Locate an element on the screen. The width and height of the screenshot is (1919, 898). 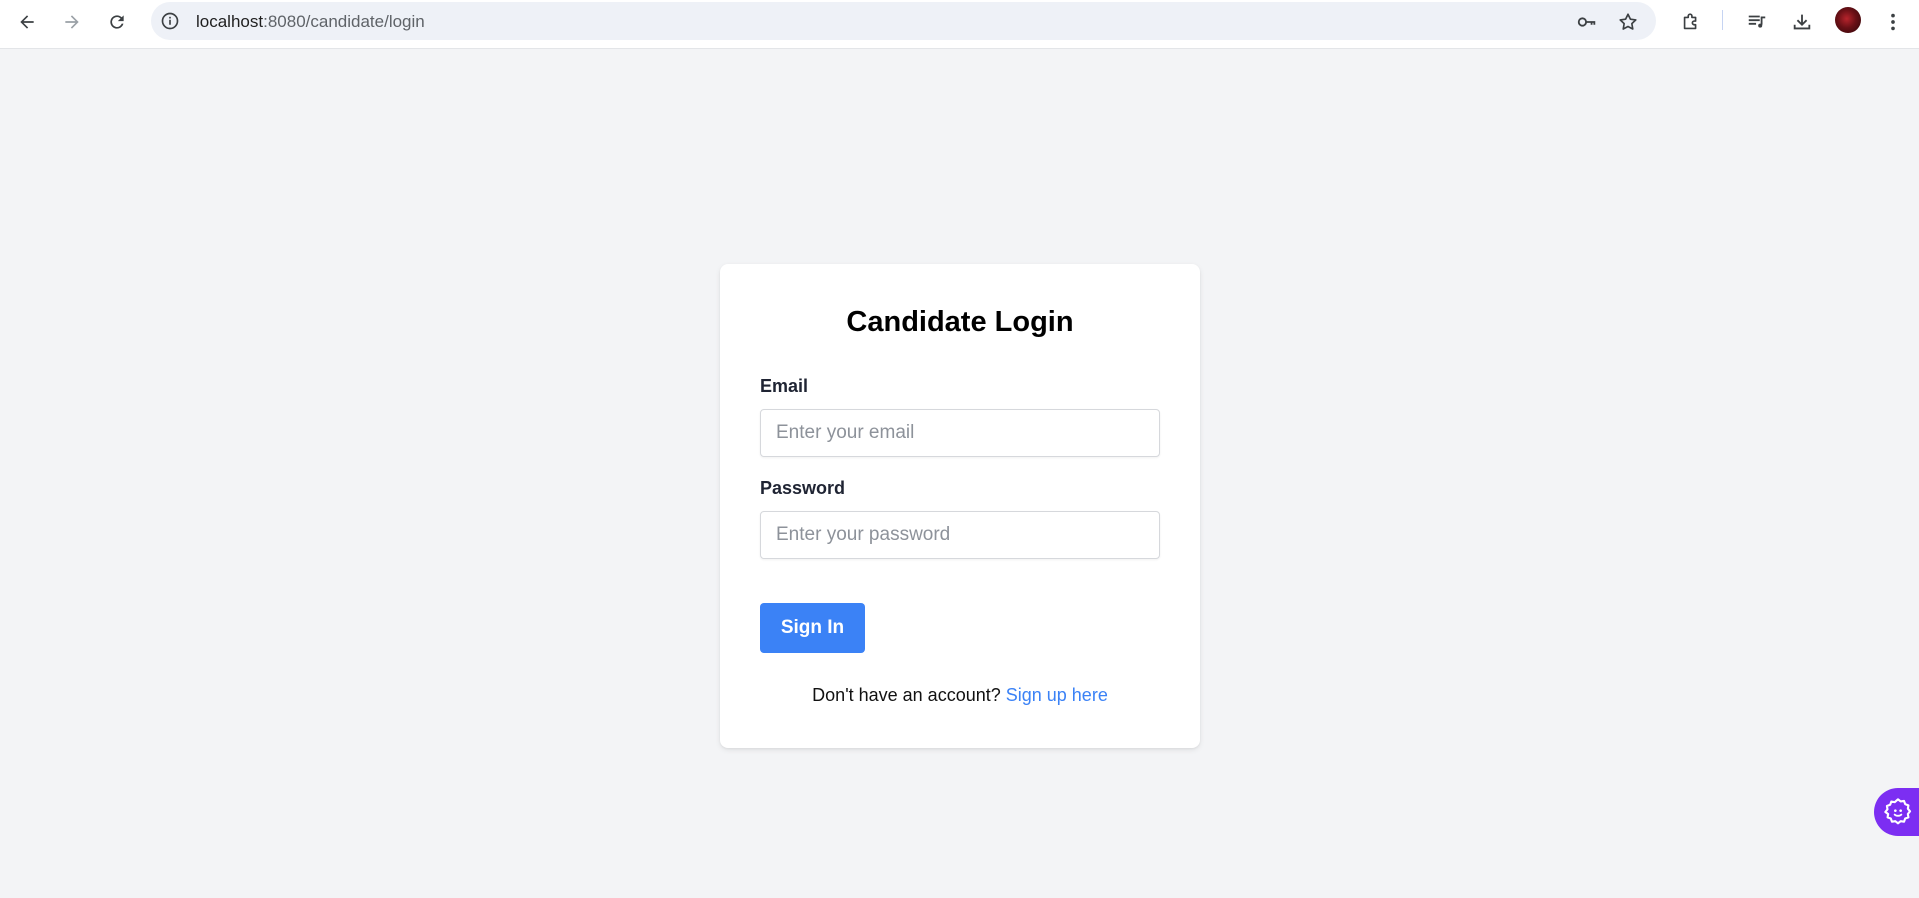
signup-row: Don't have an account? Sign up here is located at coordinates (960, 695).